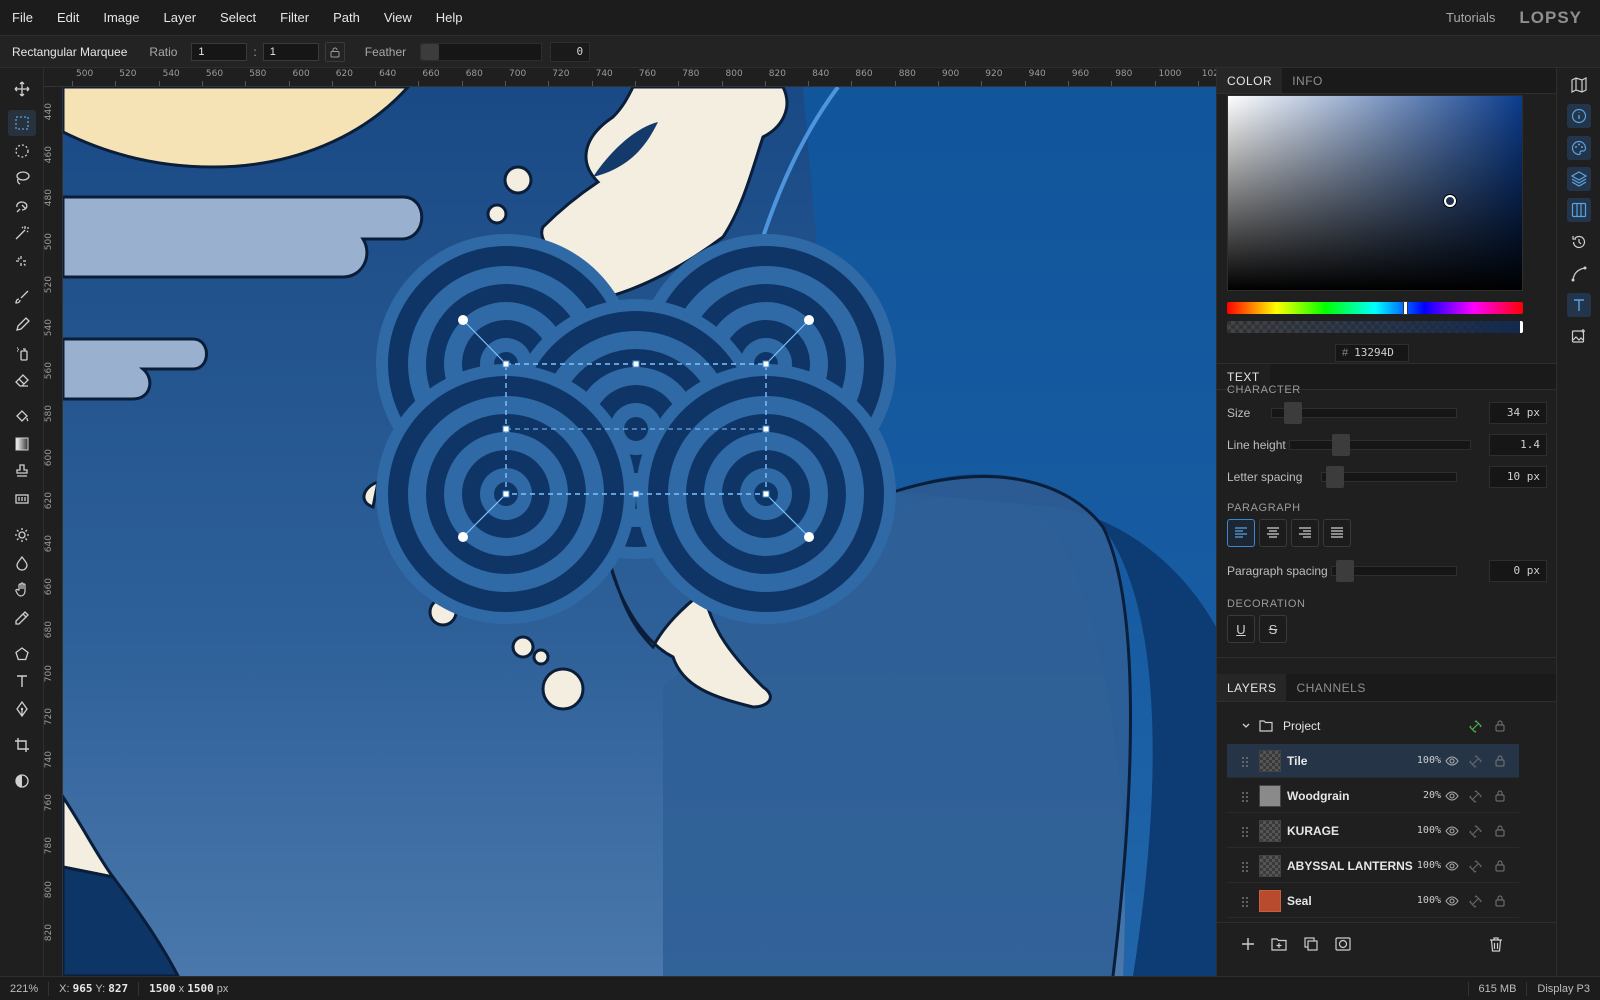 The height and width of the screenshot is (1000, 1600). What do you see at coordinates (1521, 327) in the screenshot?
I see `alpha-slider-knob` at bounding box center [1521, 327].